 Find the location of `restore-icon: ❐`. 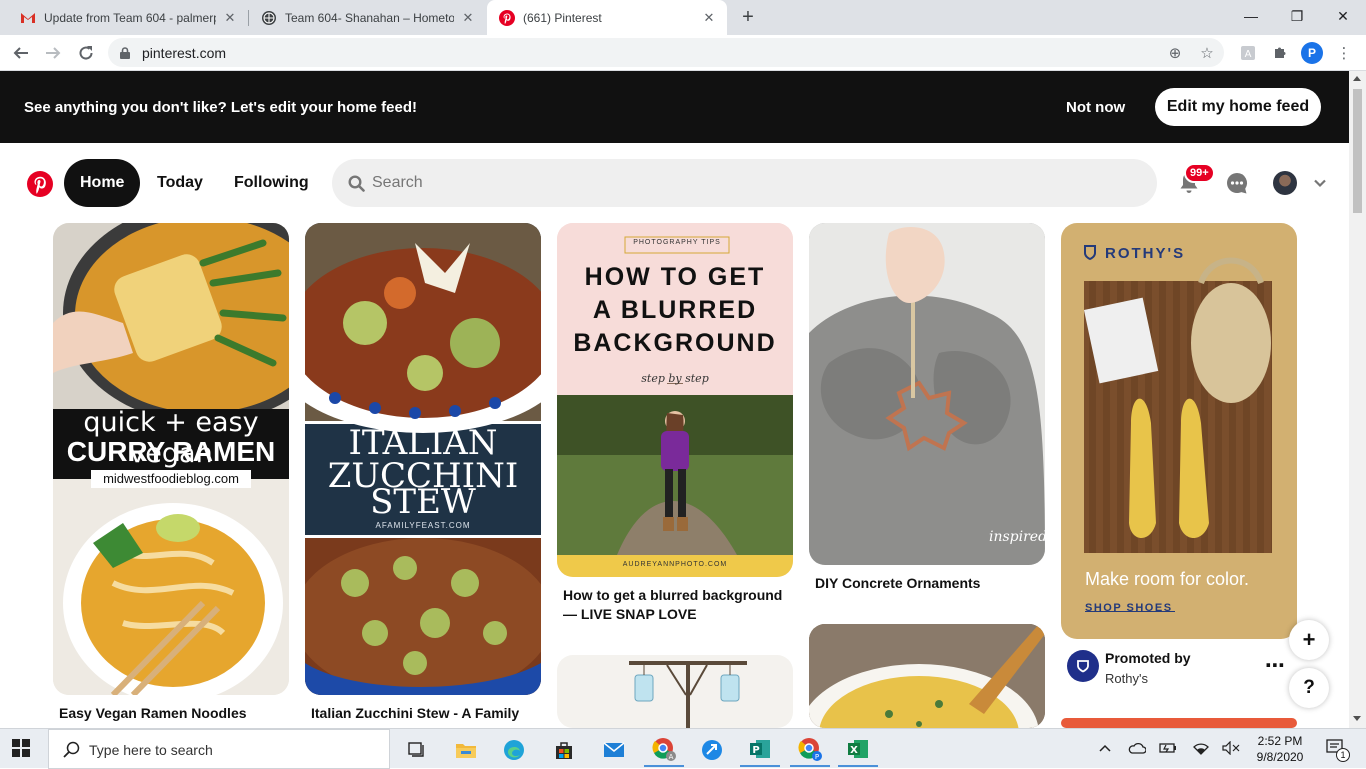

restore-icon: ❐ is located at coordinates (1297, 16).